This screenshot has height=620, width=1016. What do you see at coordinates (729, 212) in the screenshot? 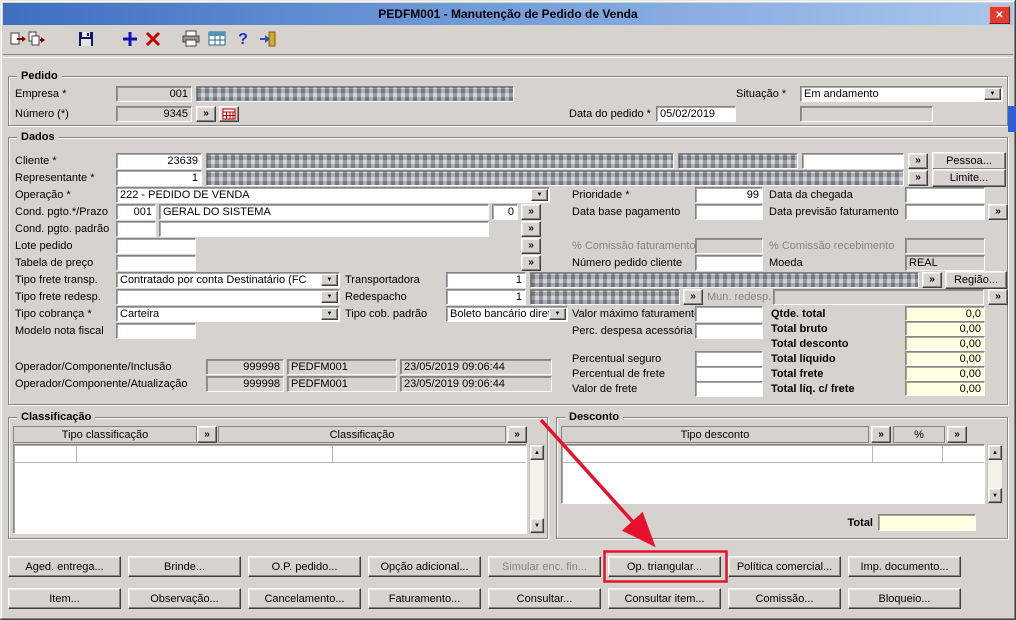
I see `data-base-field` at bounding box center [729, 212].